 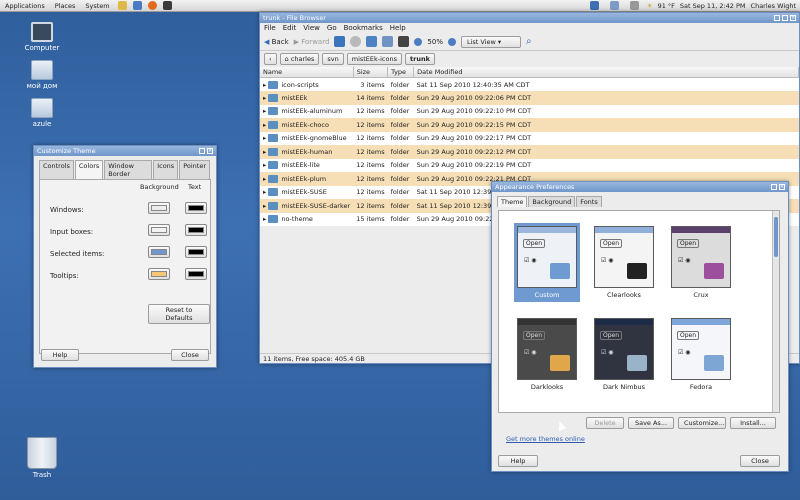 I want to click on menu-go: Go, so click(x=332, y=28).